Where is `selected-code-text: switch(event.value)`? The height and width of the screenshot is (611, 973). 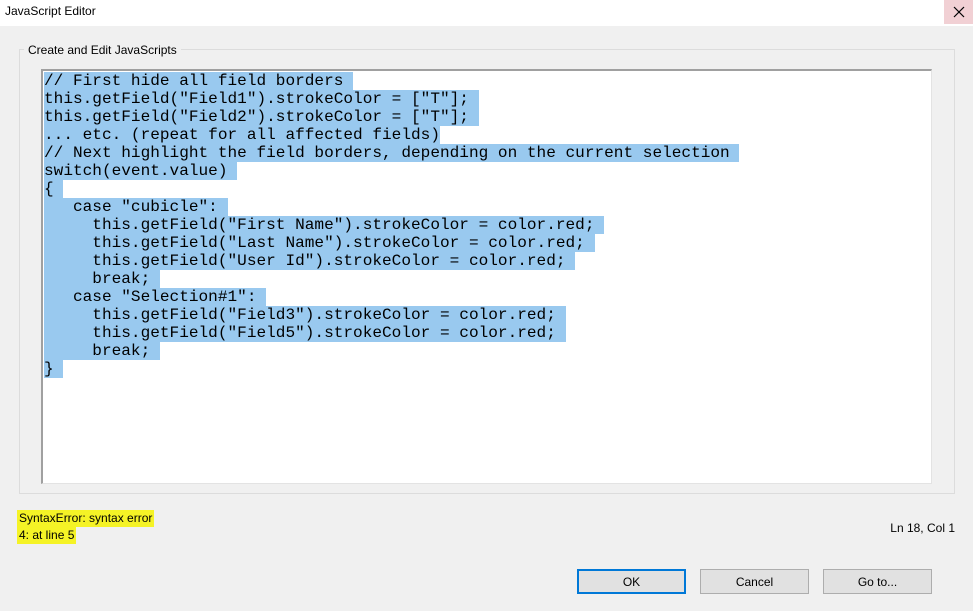 selected-code-text: switch(event.value) is located at coordinates (141, 171).